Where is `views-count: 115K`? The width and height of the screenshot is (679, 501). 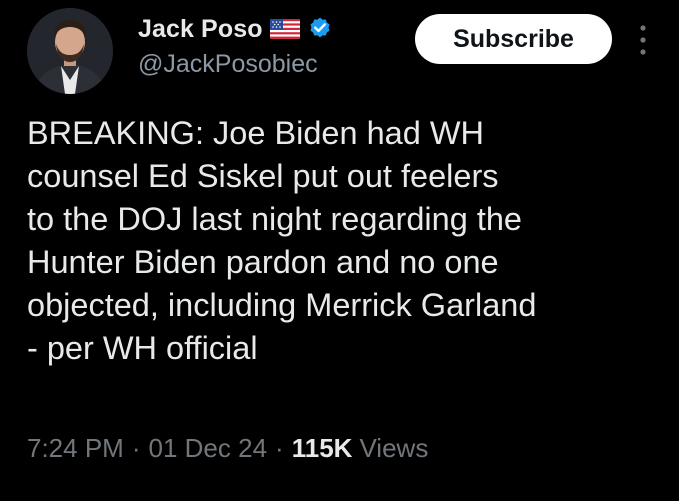 views-count: 115K is located at coordinates (322, 447).